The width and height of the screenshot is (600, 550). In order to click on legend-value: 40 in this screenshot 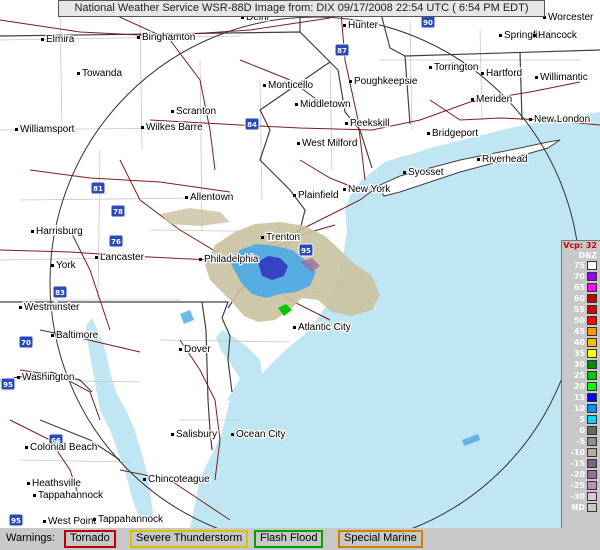, I will do `click(579, 342)`.